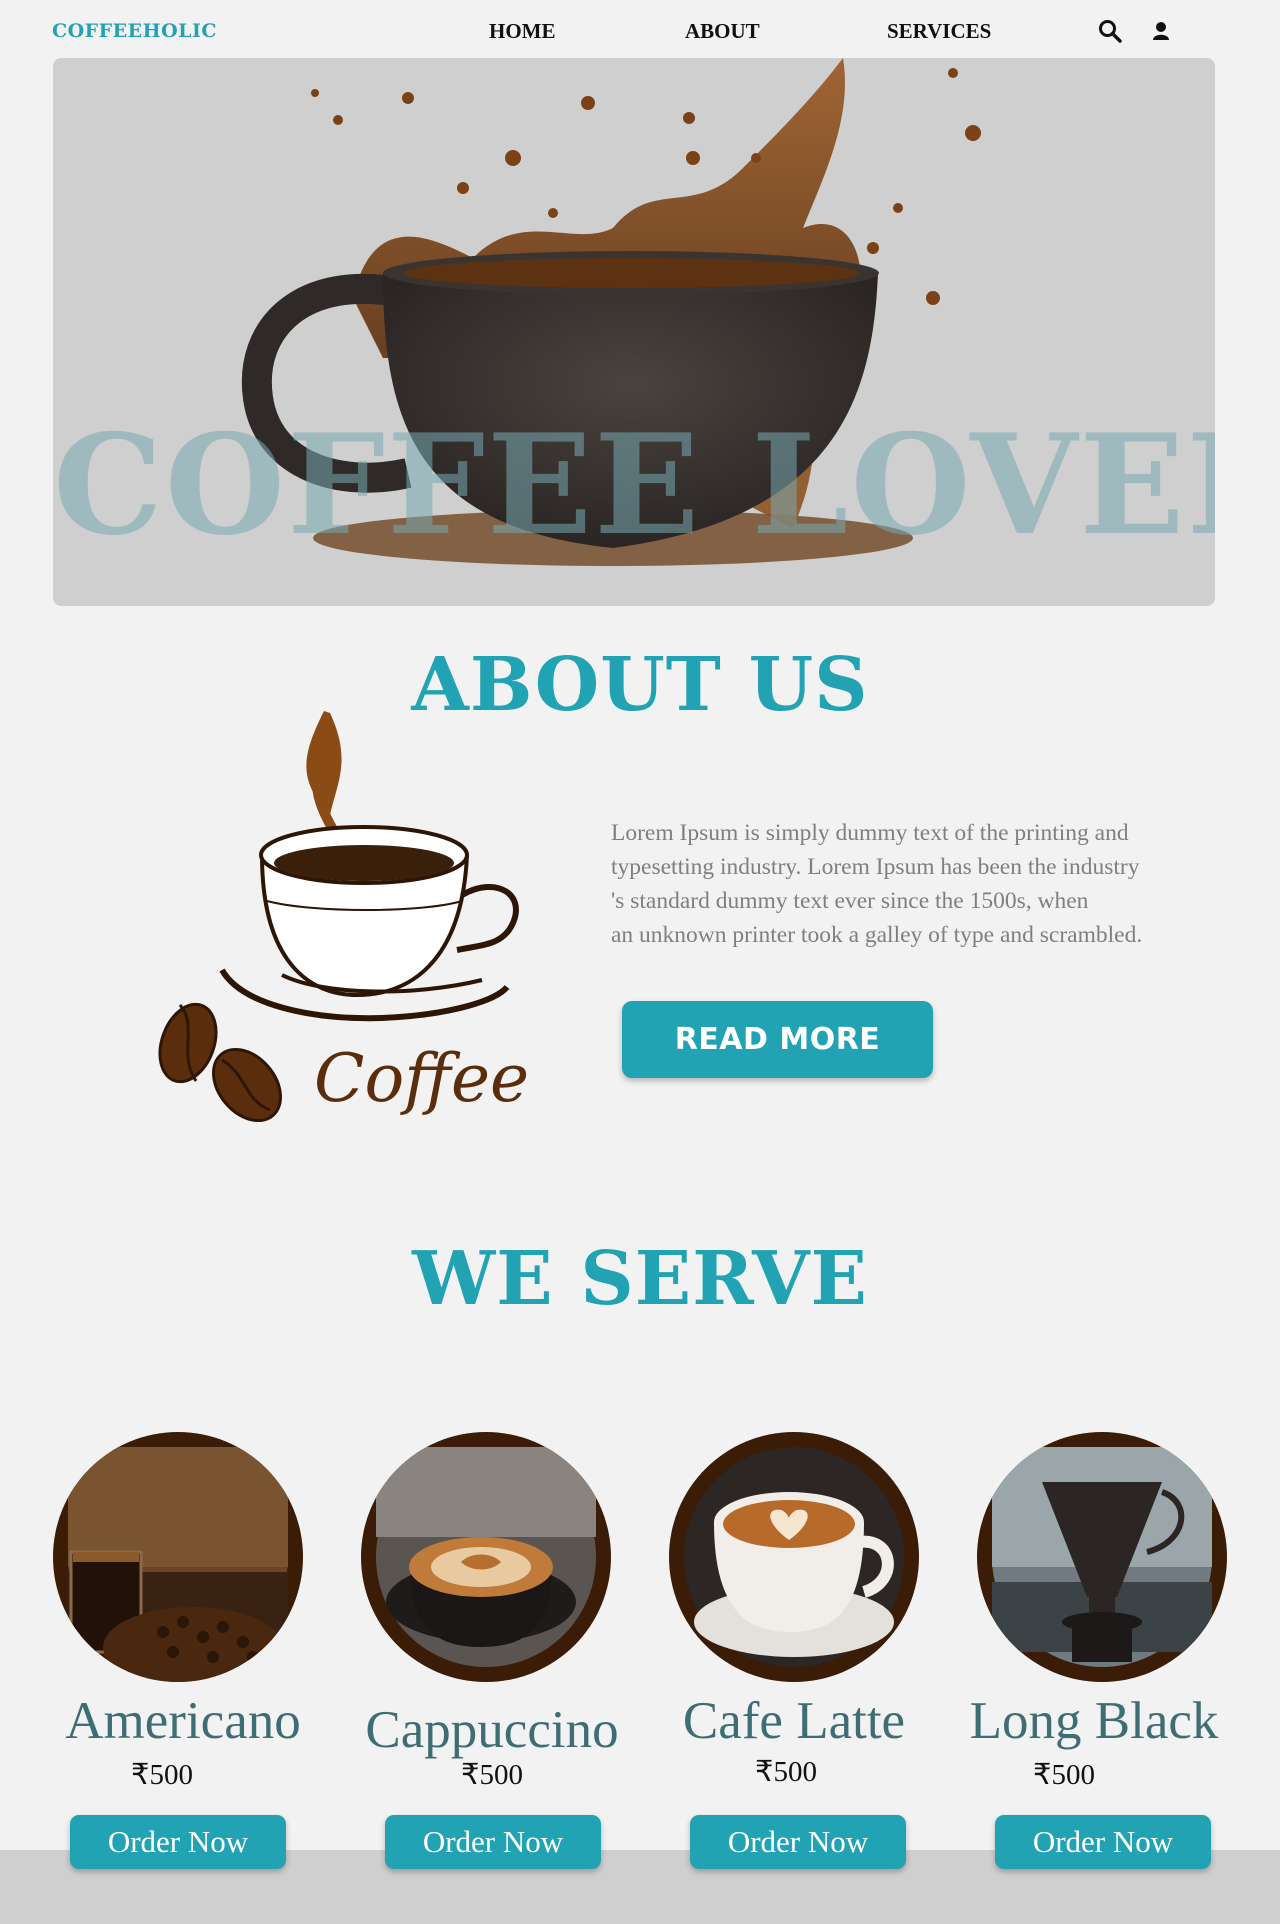 The height and width of the screenshot is (1924, 1280). What do you see at coordinates (1161, 31) in the screenshot?
I see `user-icon` at bounding box center [1161, 31].